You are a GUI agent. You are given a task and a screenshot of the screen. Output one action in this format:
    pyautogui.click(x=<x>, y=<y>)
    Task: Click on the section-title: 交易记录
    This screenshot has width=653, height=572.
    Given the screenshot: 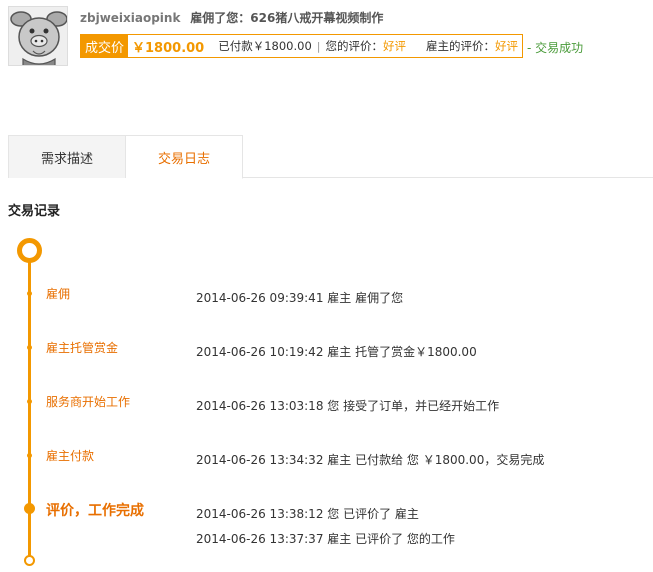 What is the action you would take?
    pyautogui.click(x=34, y=211)
    